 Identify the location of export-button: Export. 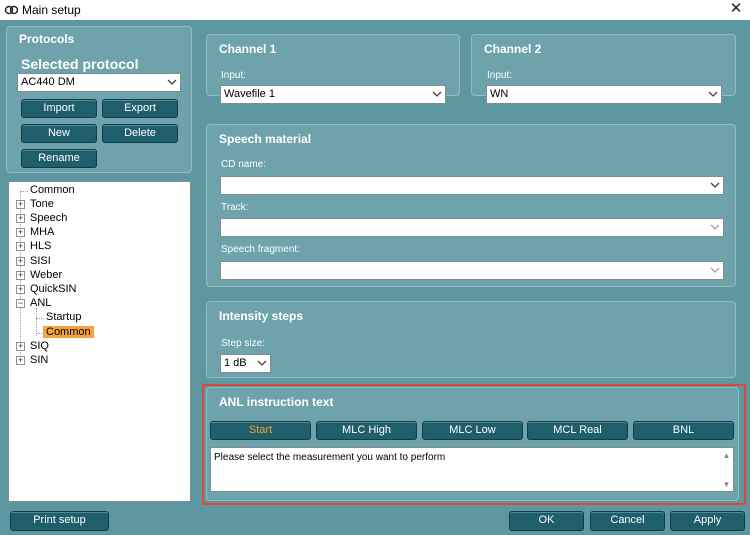
(140, 108).